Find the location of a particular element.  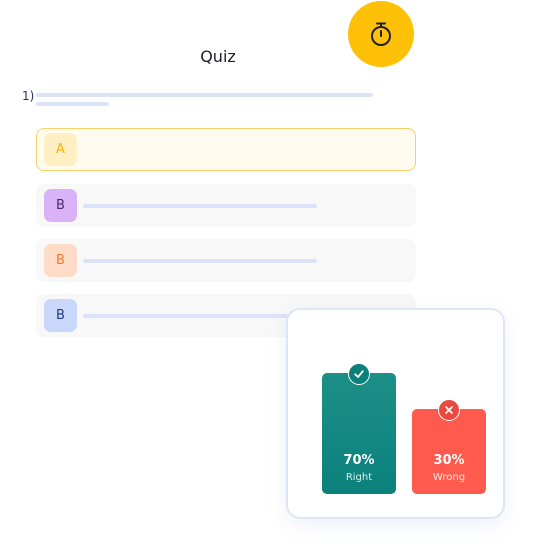

wrong-label: Wrong is located at coordinates (449, 477).